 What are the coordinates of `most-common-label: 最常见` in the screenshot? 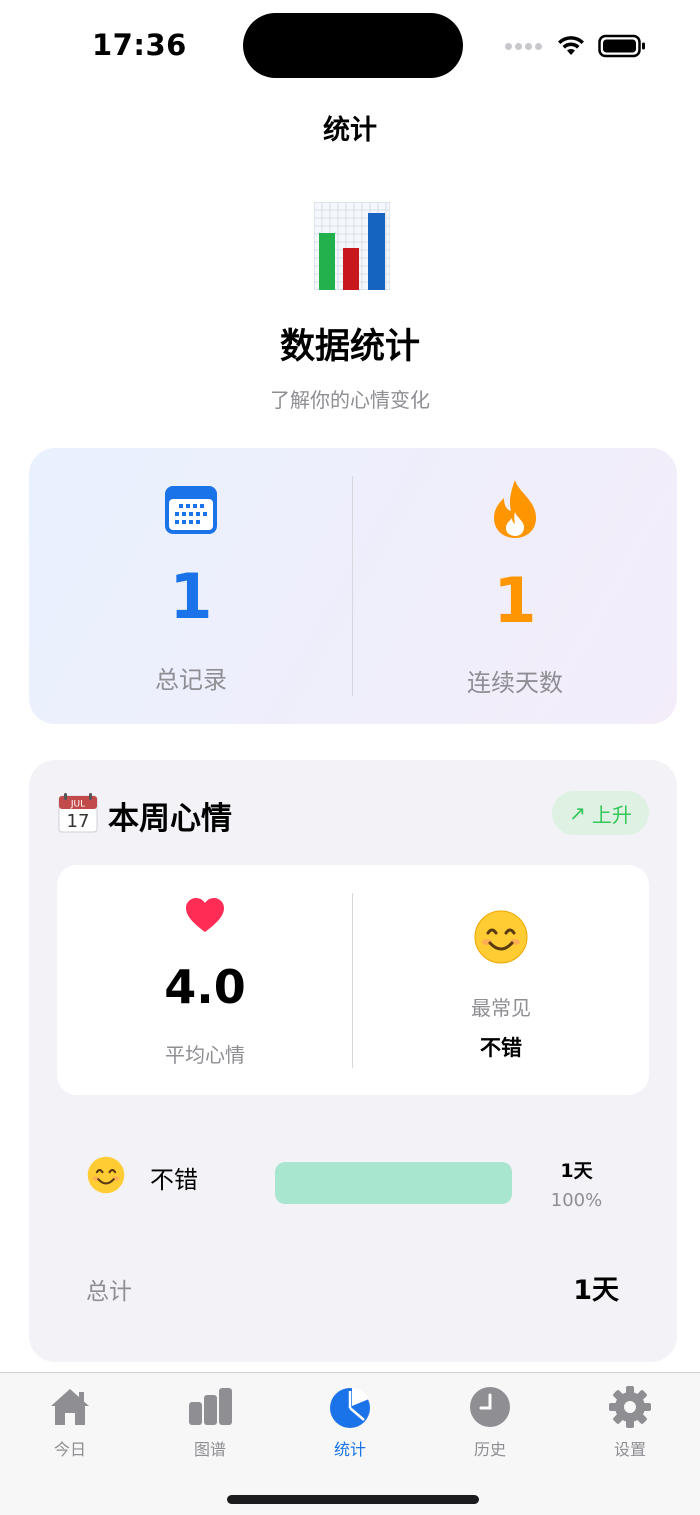 It's located at (501, 1008).